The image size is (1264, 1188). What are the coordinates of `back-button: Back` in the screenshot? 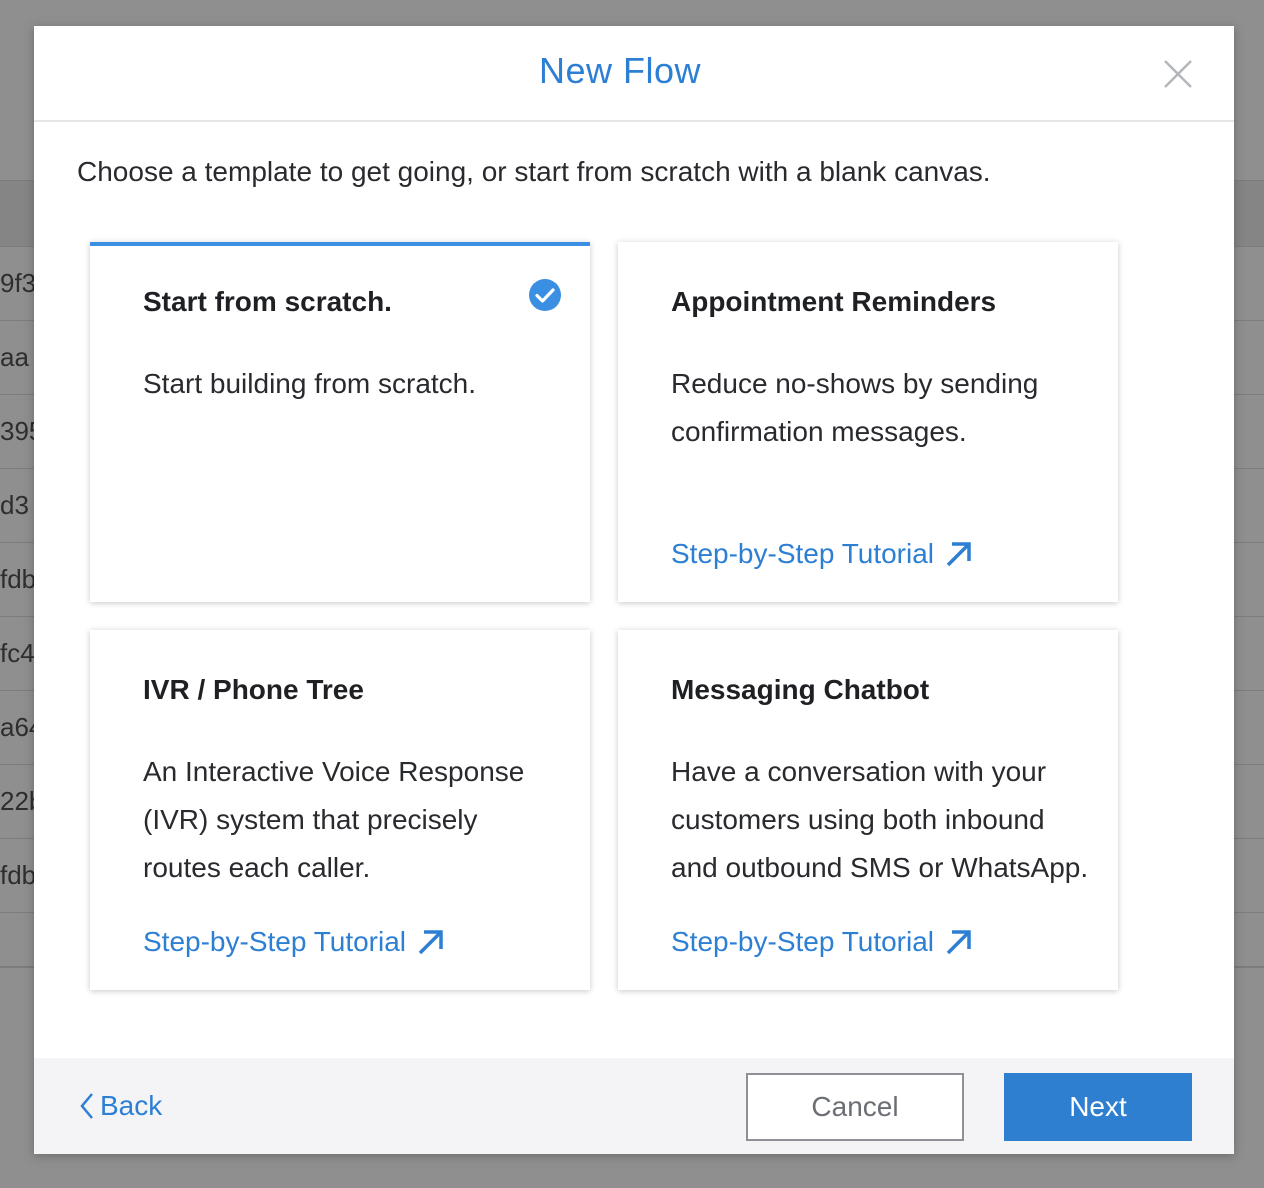 It's located at (120, 1106).